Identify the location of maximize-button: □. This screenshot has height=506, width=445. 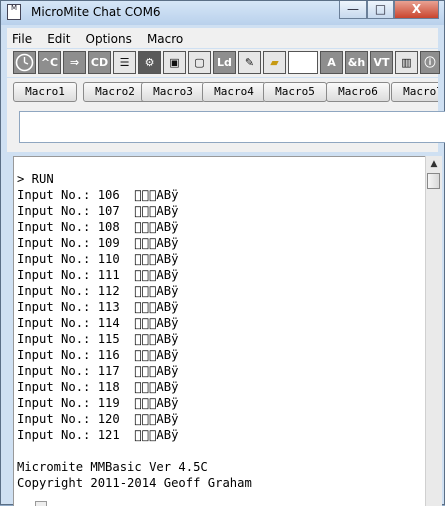
(380, 10).